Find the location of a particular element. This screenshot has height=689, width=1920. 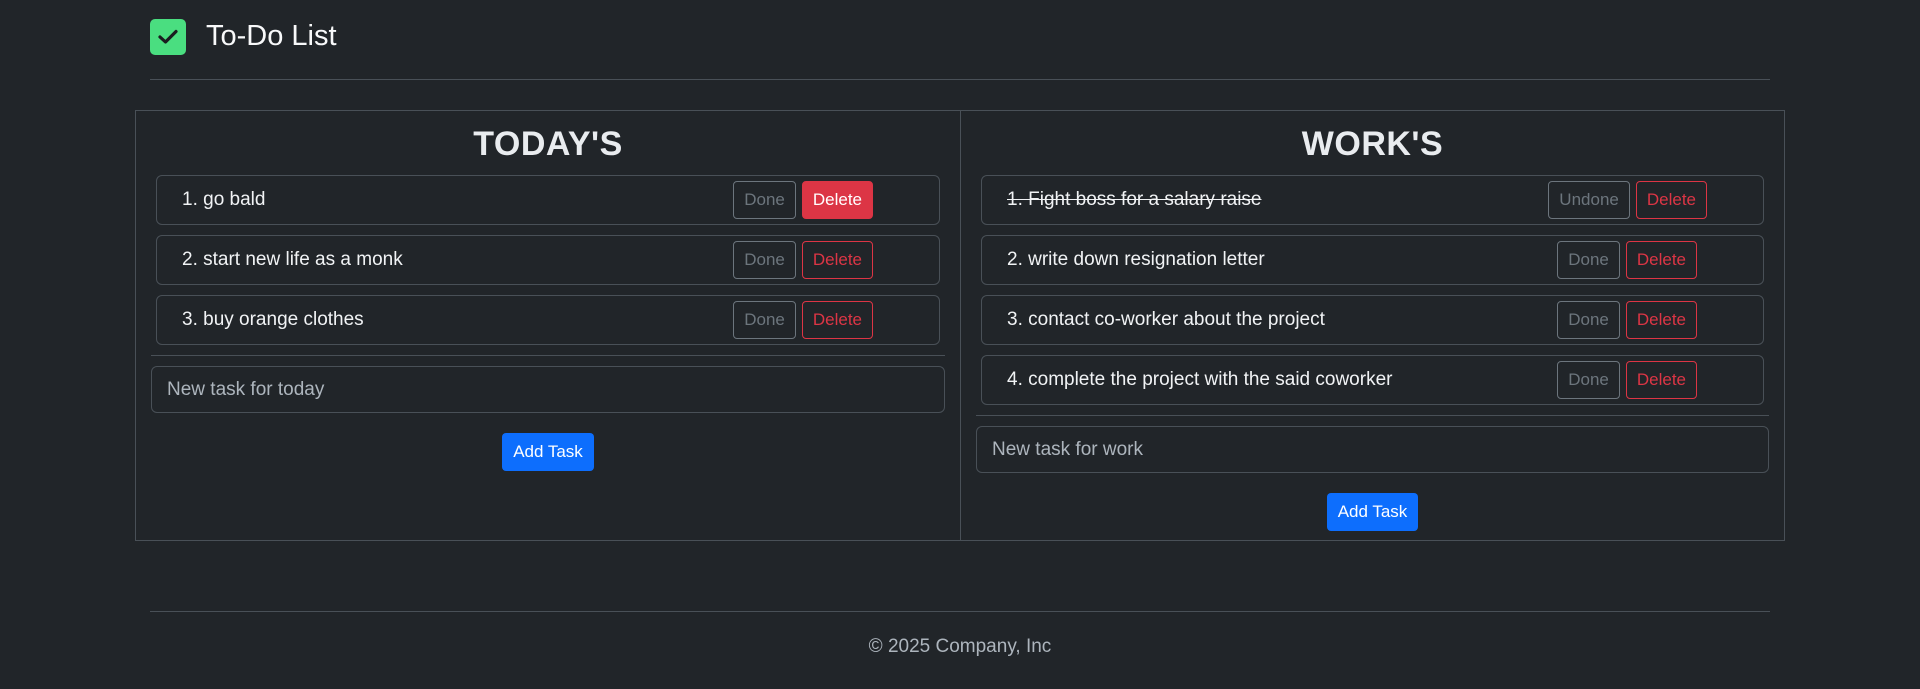

work-add-task-button: Add Task is located at coordinates (1372, 512).